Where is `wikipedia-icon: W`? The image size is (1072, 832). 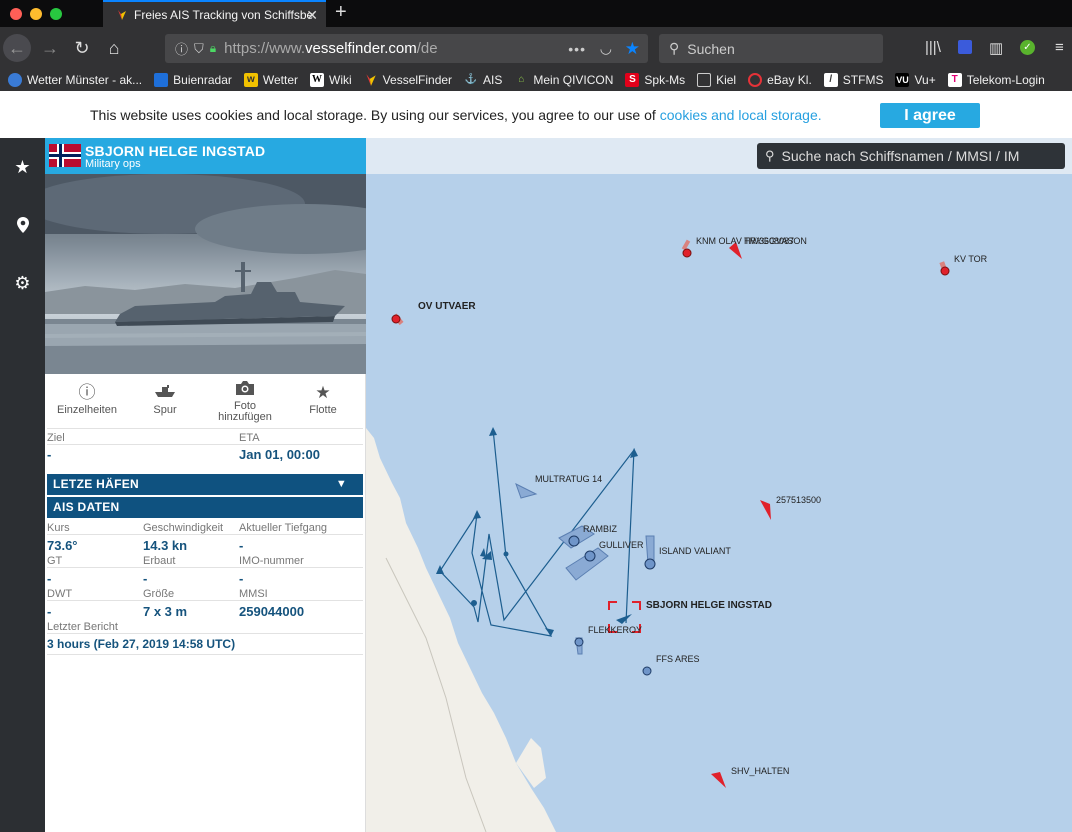
wikipedia-icon: W is located at coordinates (317, 80).